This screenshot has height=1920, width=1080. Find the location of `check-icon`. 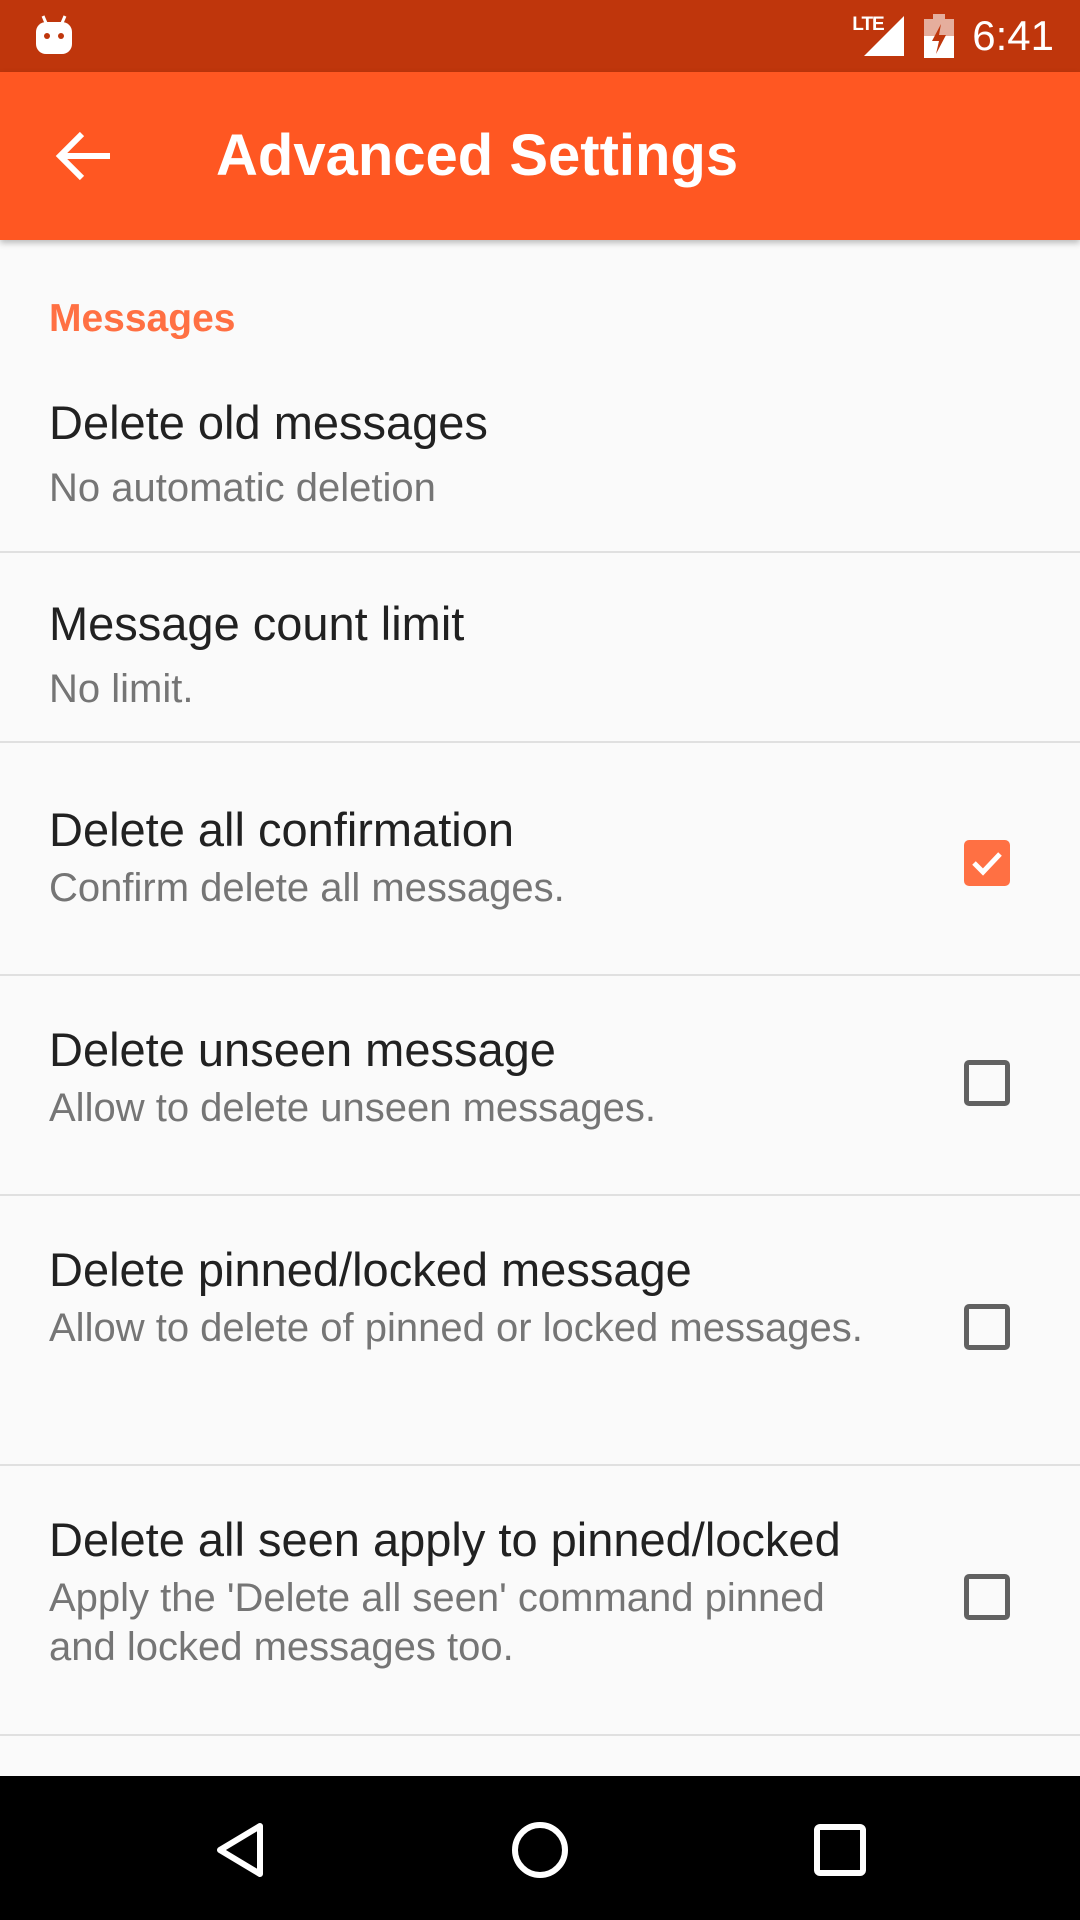

check-icon is located at coordinates (987, 864).